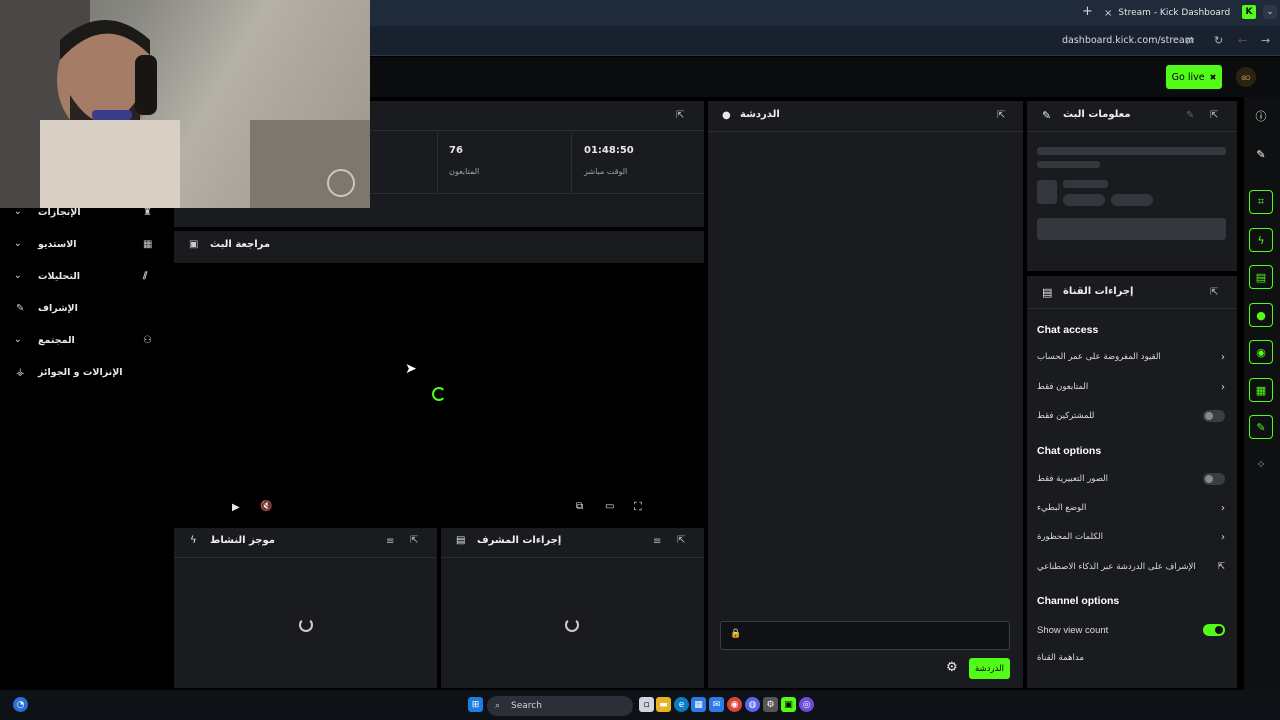  I want to click on channel-action-row: Show view count, so click(1132, 630).